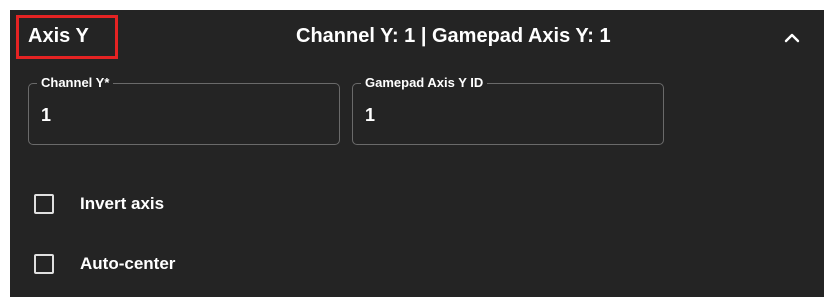 The width and height of the screenshot is (824, 297). I want to click on channel-y-input, so click(181, 115).